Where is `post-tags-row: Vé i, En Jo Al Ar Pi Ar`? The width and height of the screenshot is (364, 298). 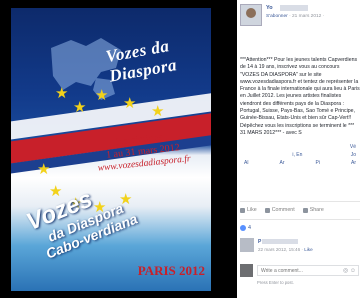 post-tags-row: Vé i, En Jo Al Ar Pi Ar is located at coordinates (300, 155).